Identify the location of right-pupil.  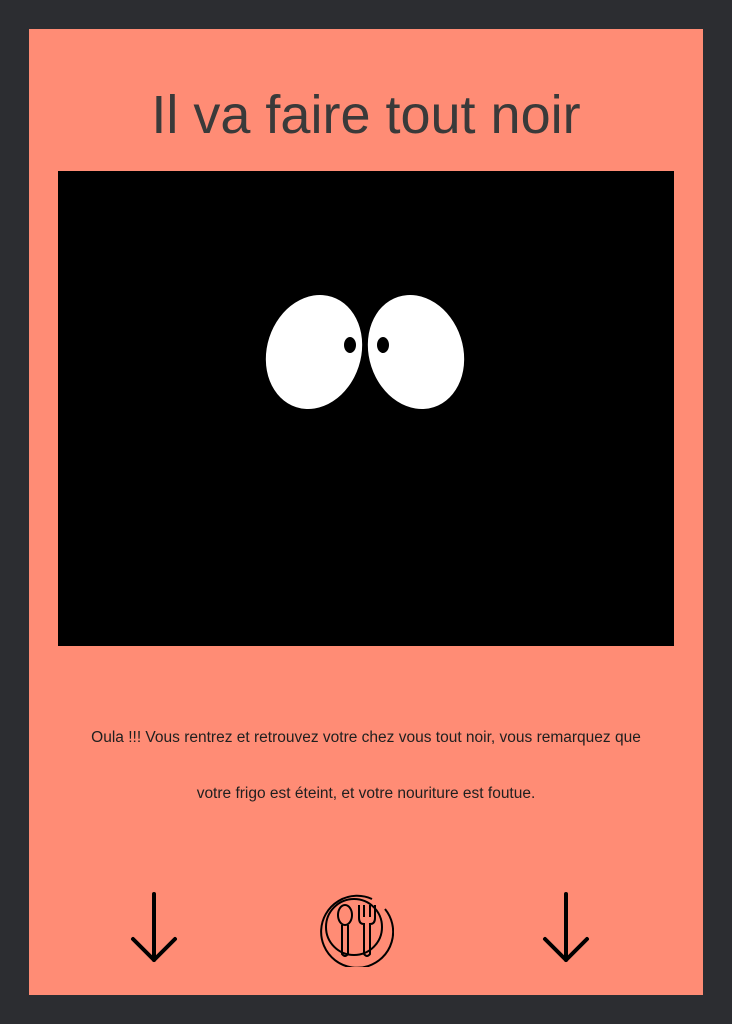
(383, 345).